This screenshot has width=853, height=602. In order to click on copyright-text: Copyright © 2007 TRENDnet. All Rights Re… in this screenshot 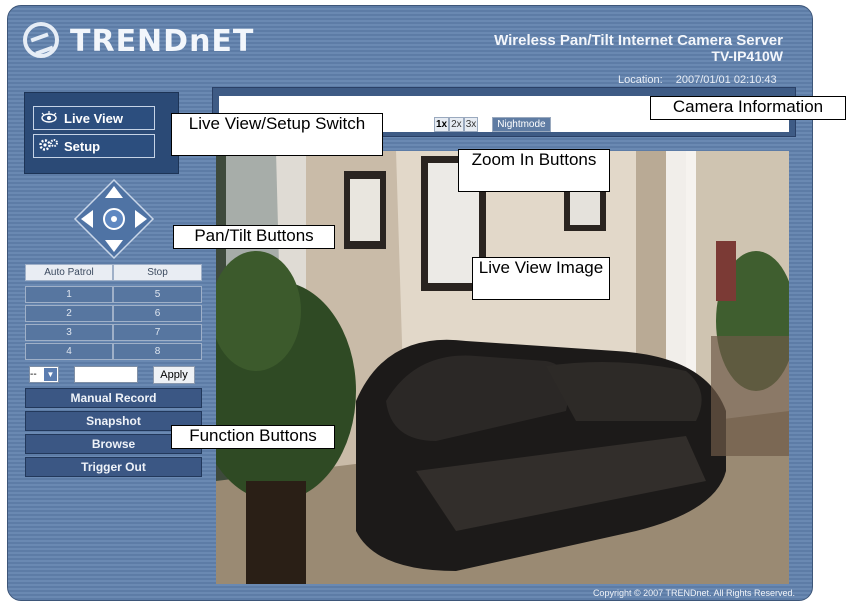, I will do `click(693, 593)`.